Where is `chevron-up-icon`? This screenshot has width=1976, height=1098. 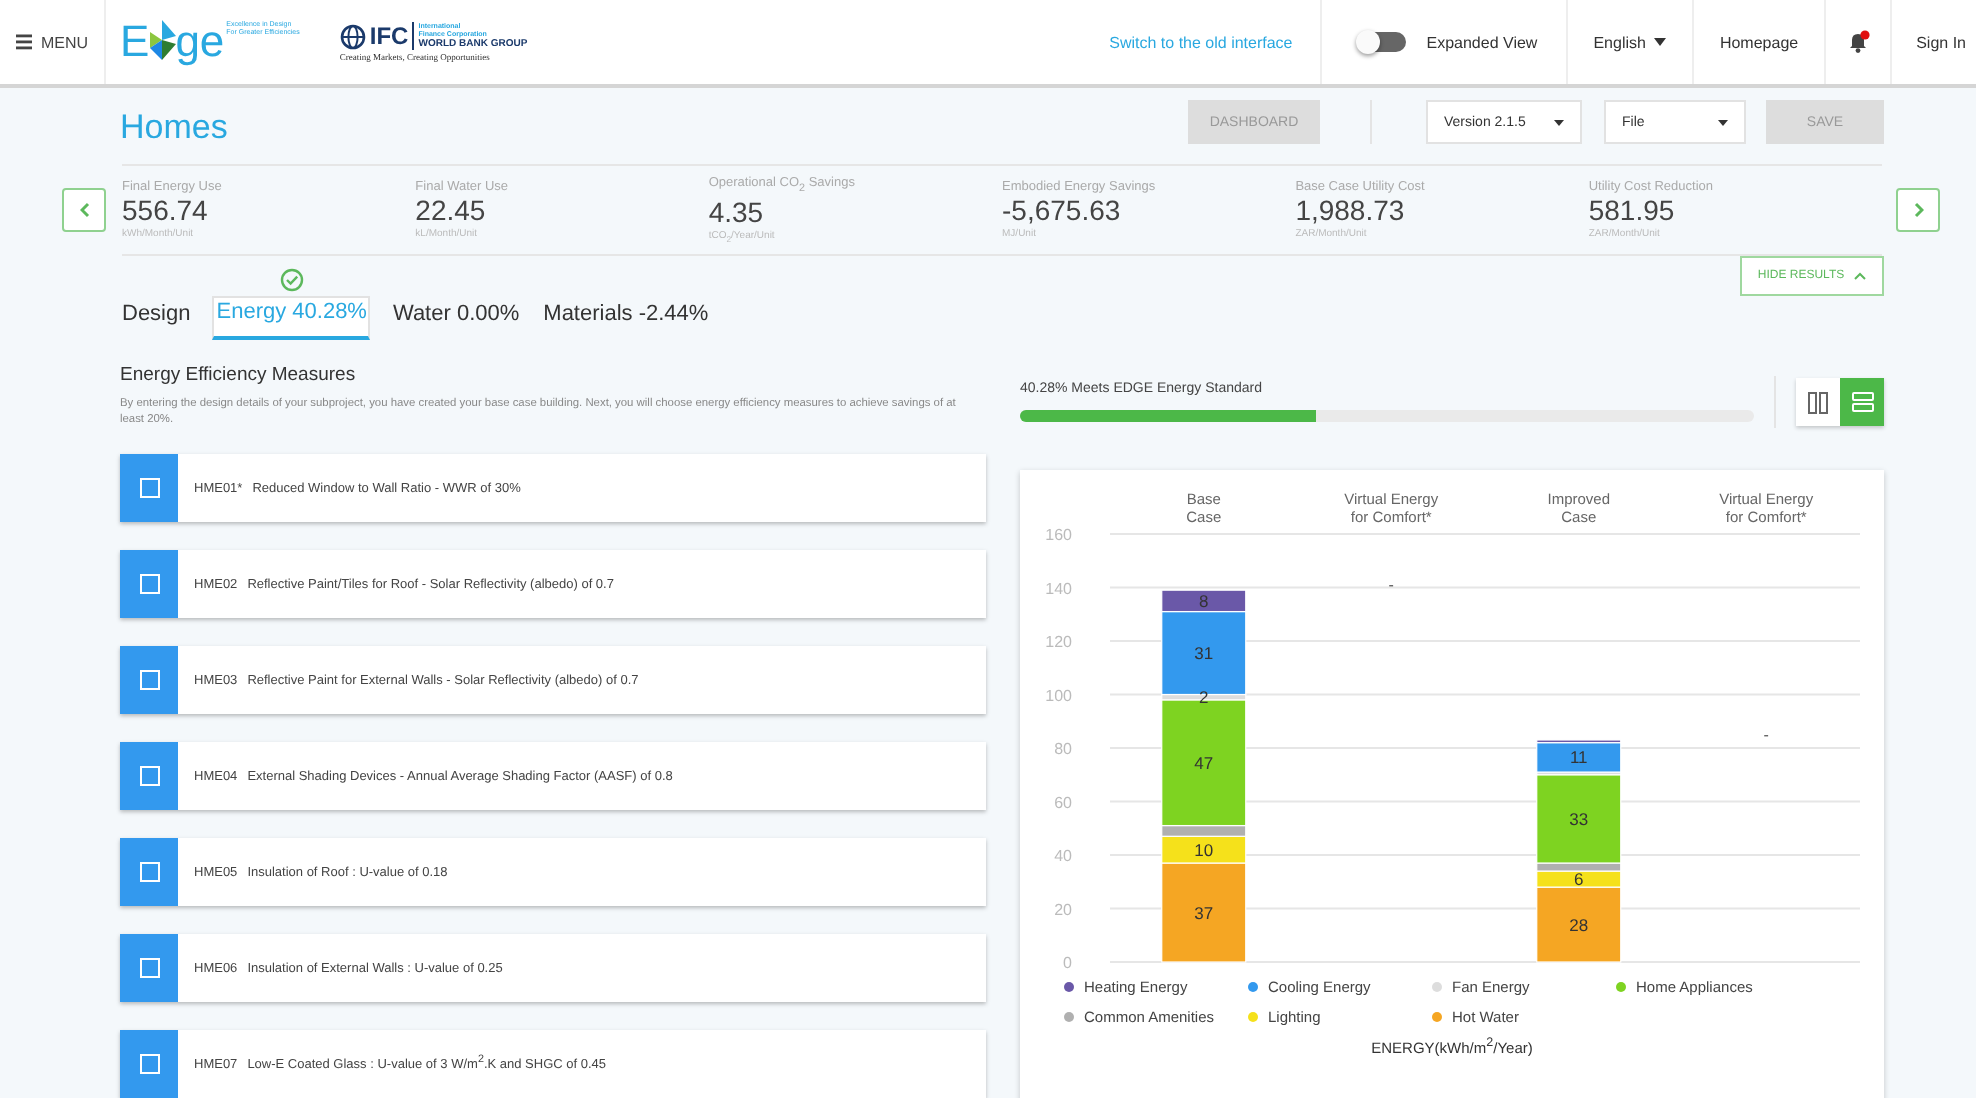 chevron-up-icon is located at coordinates (1860, 276).